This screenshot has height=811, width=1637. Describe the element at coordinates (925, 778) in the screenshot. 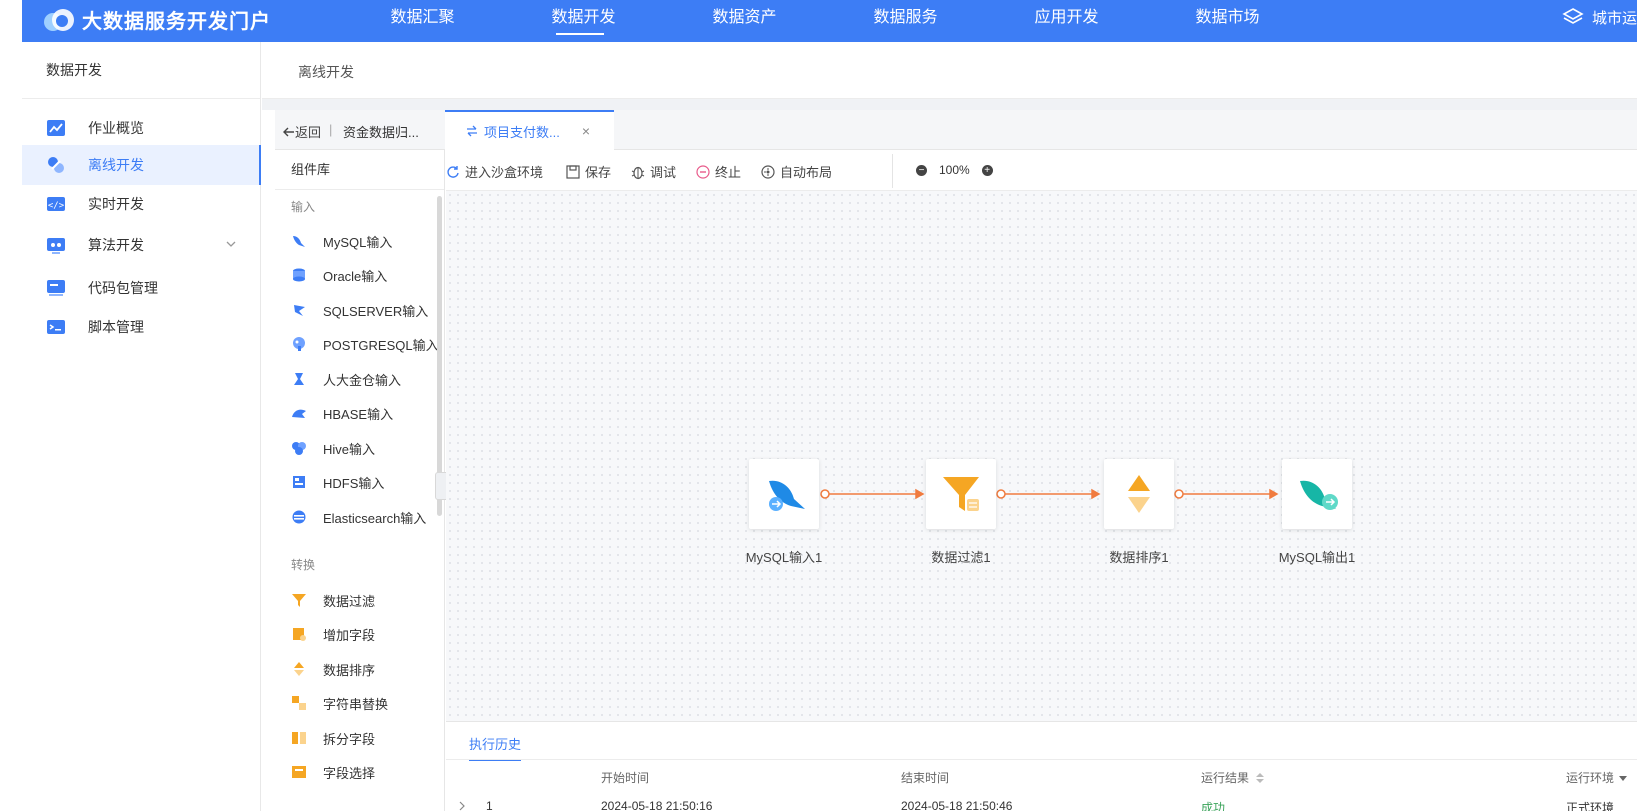

I see `column-end-time: 结束时间` at that location.